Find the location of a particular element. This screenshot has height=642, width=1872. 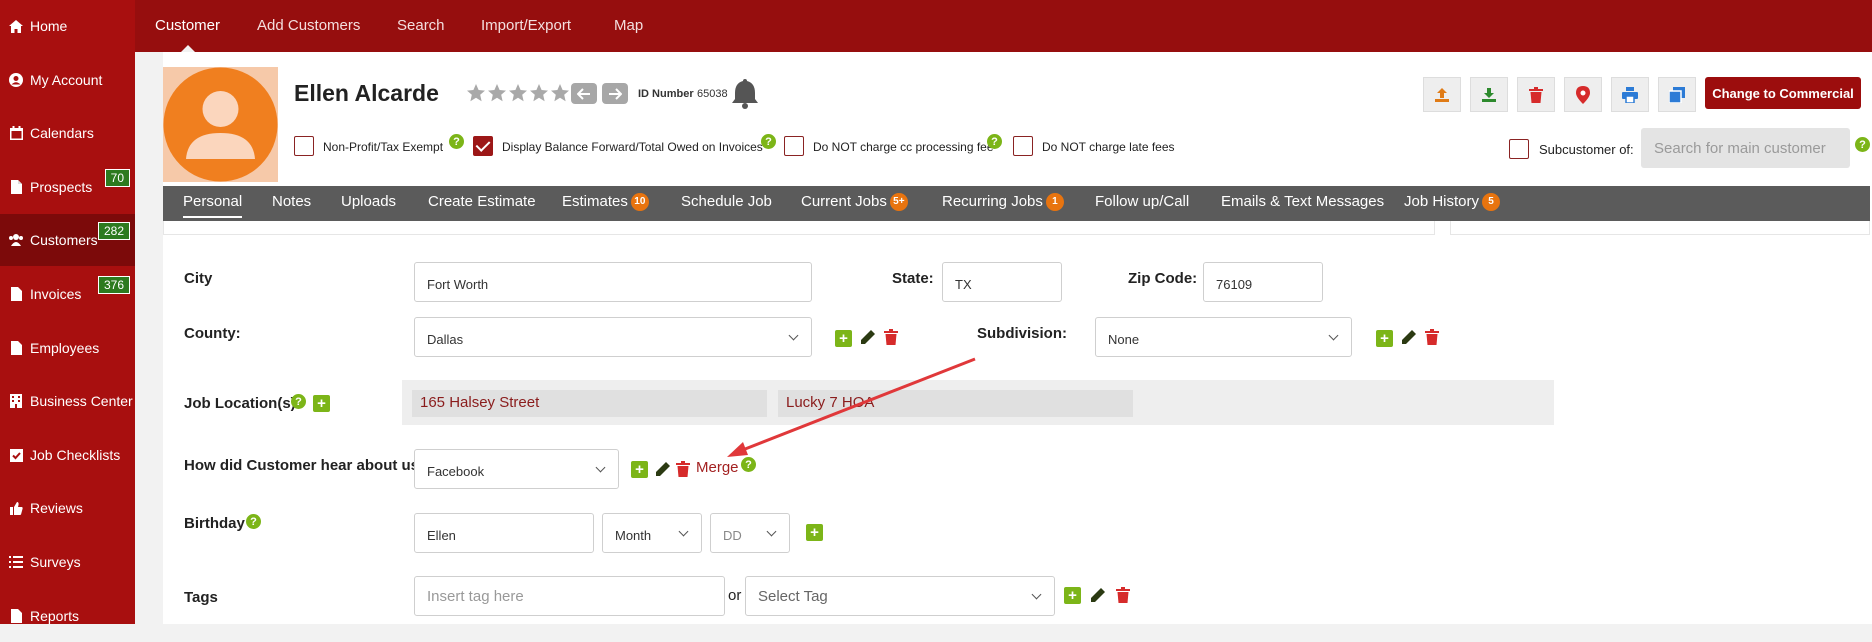

sidebar-item-business-center: Business Center is located at coordinates (67, 401).